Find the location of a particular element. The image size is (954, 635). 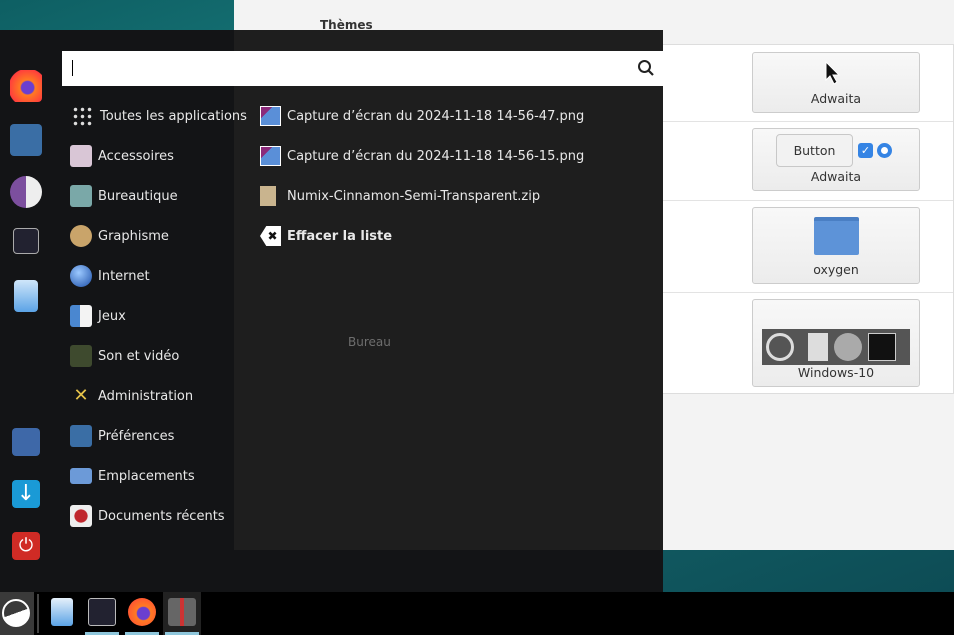

internet-icon is located at coordinates (81, 276).